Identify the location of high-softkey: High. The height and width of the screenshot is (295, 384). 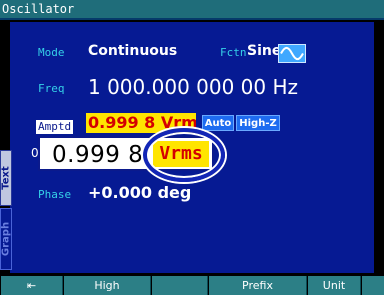
(107, 285).